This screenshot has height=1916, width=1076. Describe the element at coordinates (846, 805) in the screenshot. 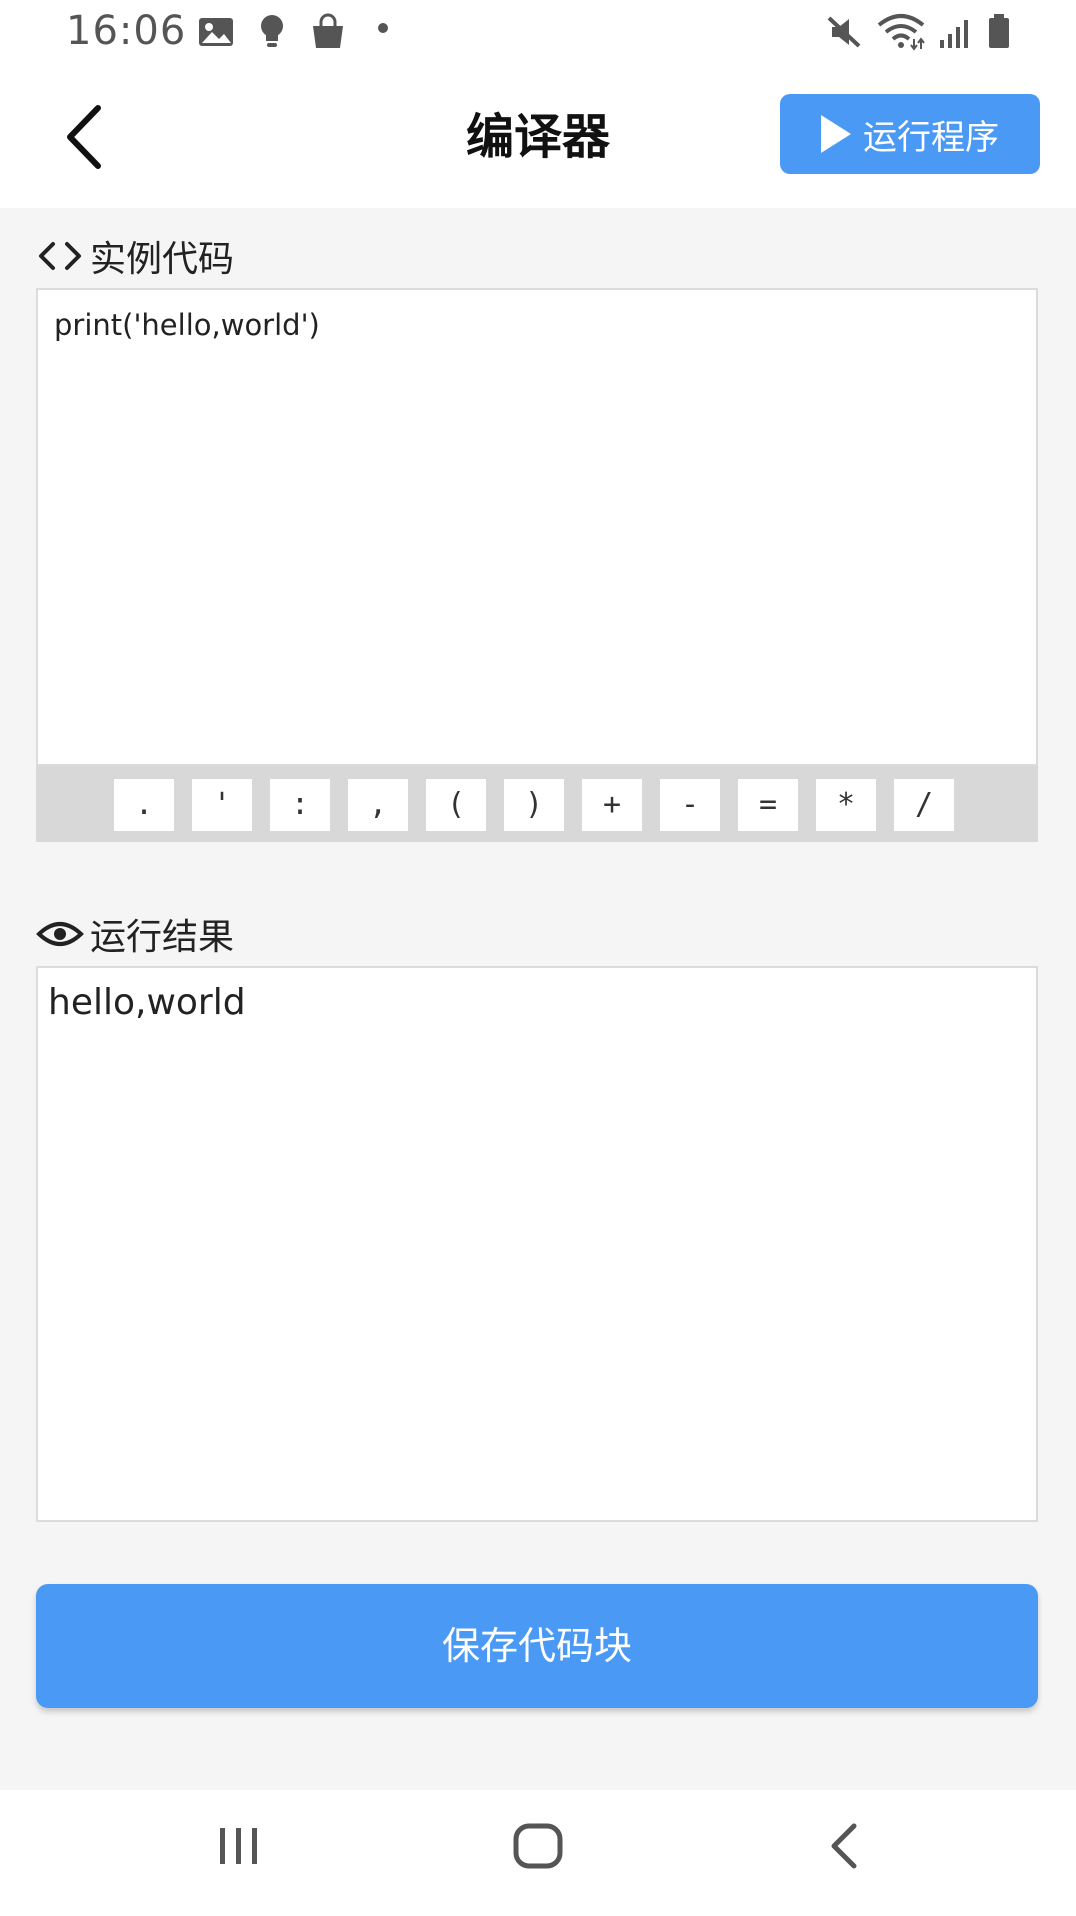

I see `symbol-key-asterisk: *` at that location.